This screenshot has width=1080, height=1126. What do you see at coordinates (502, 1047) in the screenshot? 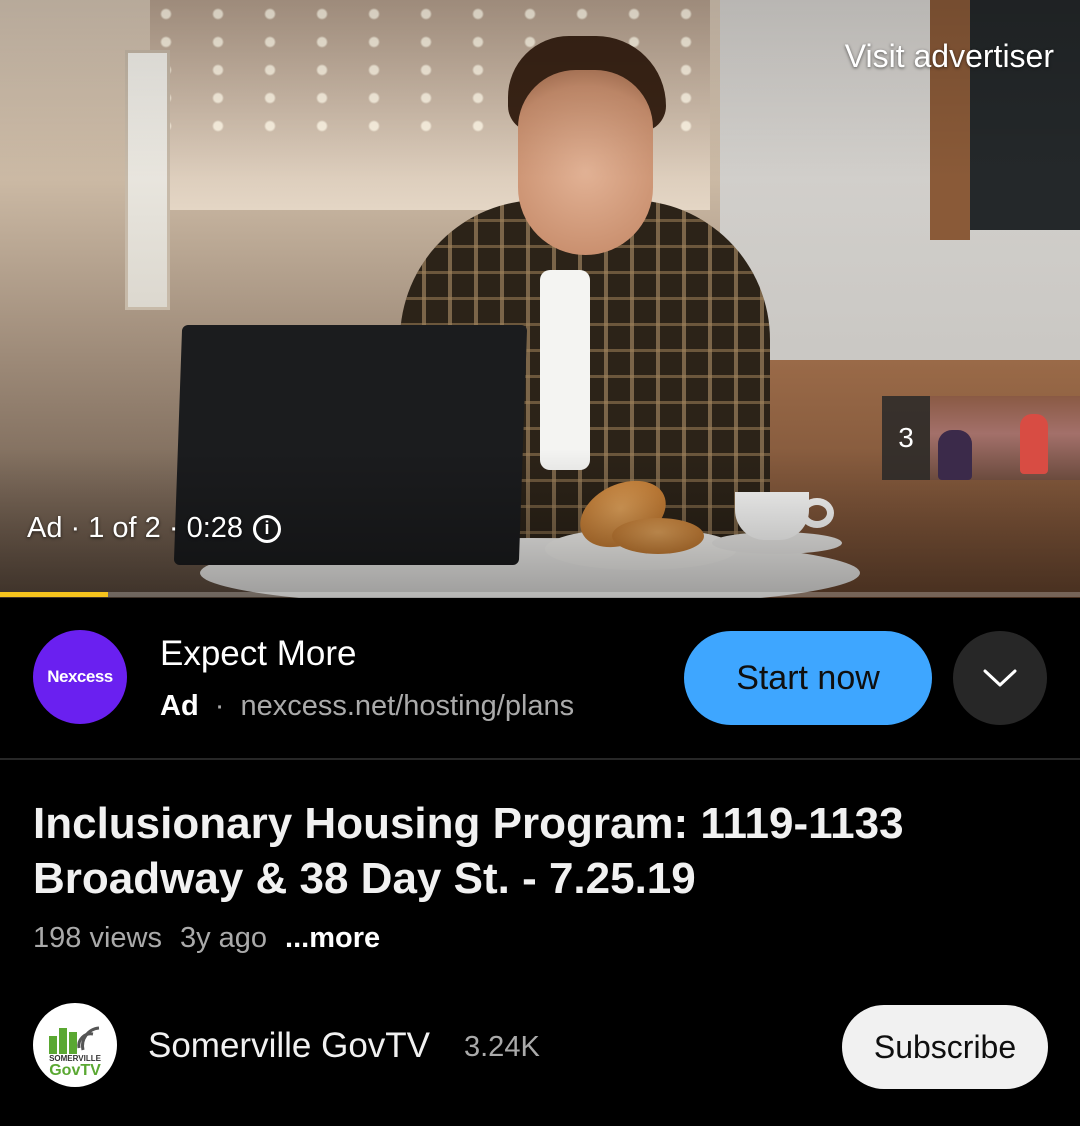
I see `subscriber-count: 3.24K` at bounding box center [502, 1047].